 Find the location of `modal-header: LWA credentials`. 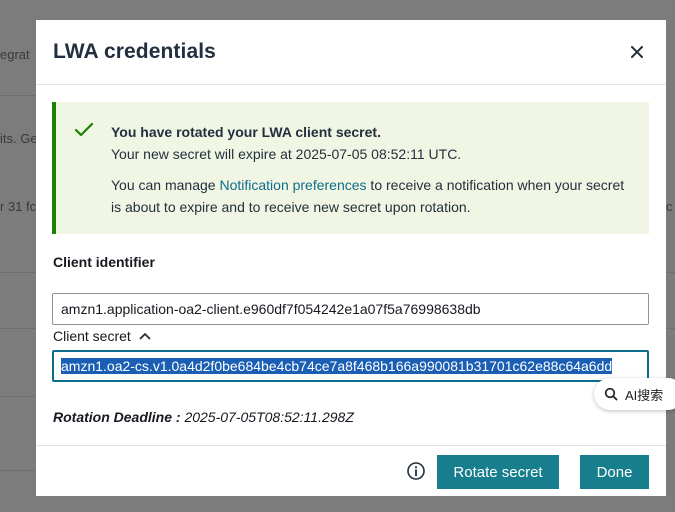

modal-header: LWA credentials is located at coordinates (351, 52).